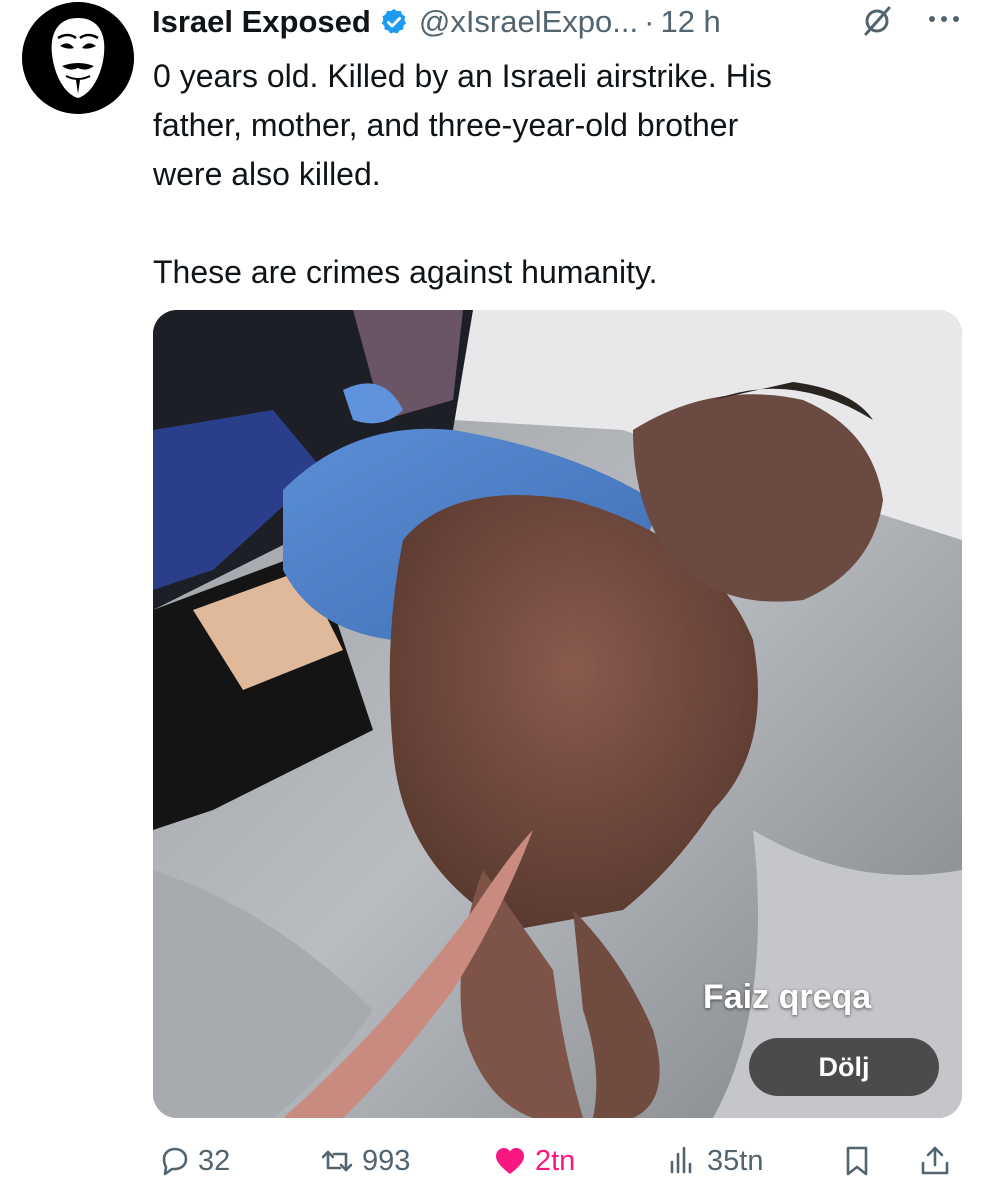 This screenshot has width=984, height=1199. Describe the element at coordinates (681, 1160) in the screenshot. I see `views-icon` at that location.